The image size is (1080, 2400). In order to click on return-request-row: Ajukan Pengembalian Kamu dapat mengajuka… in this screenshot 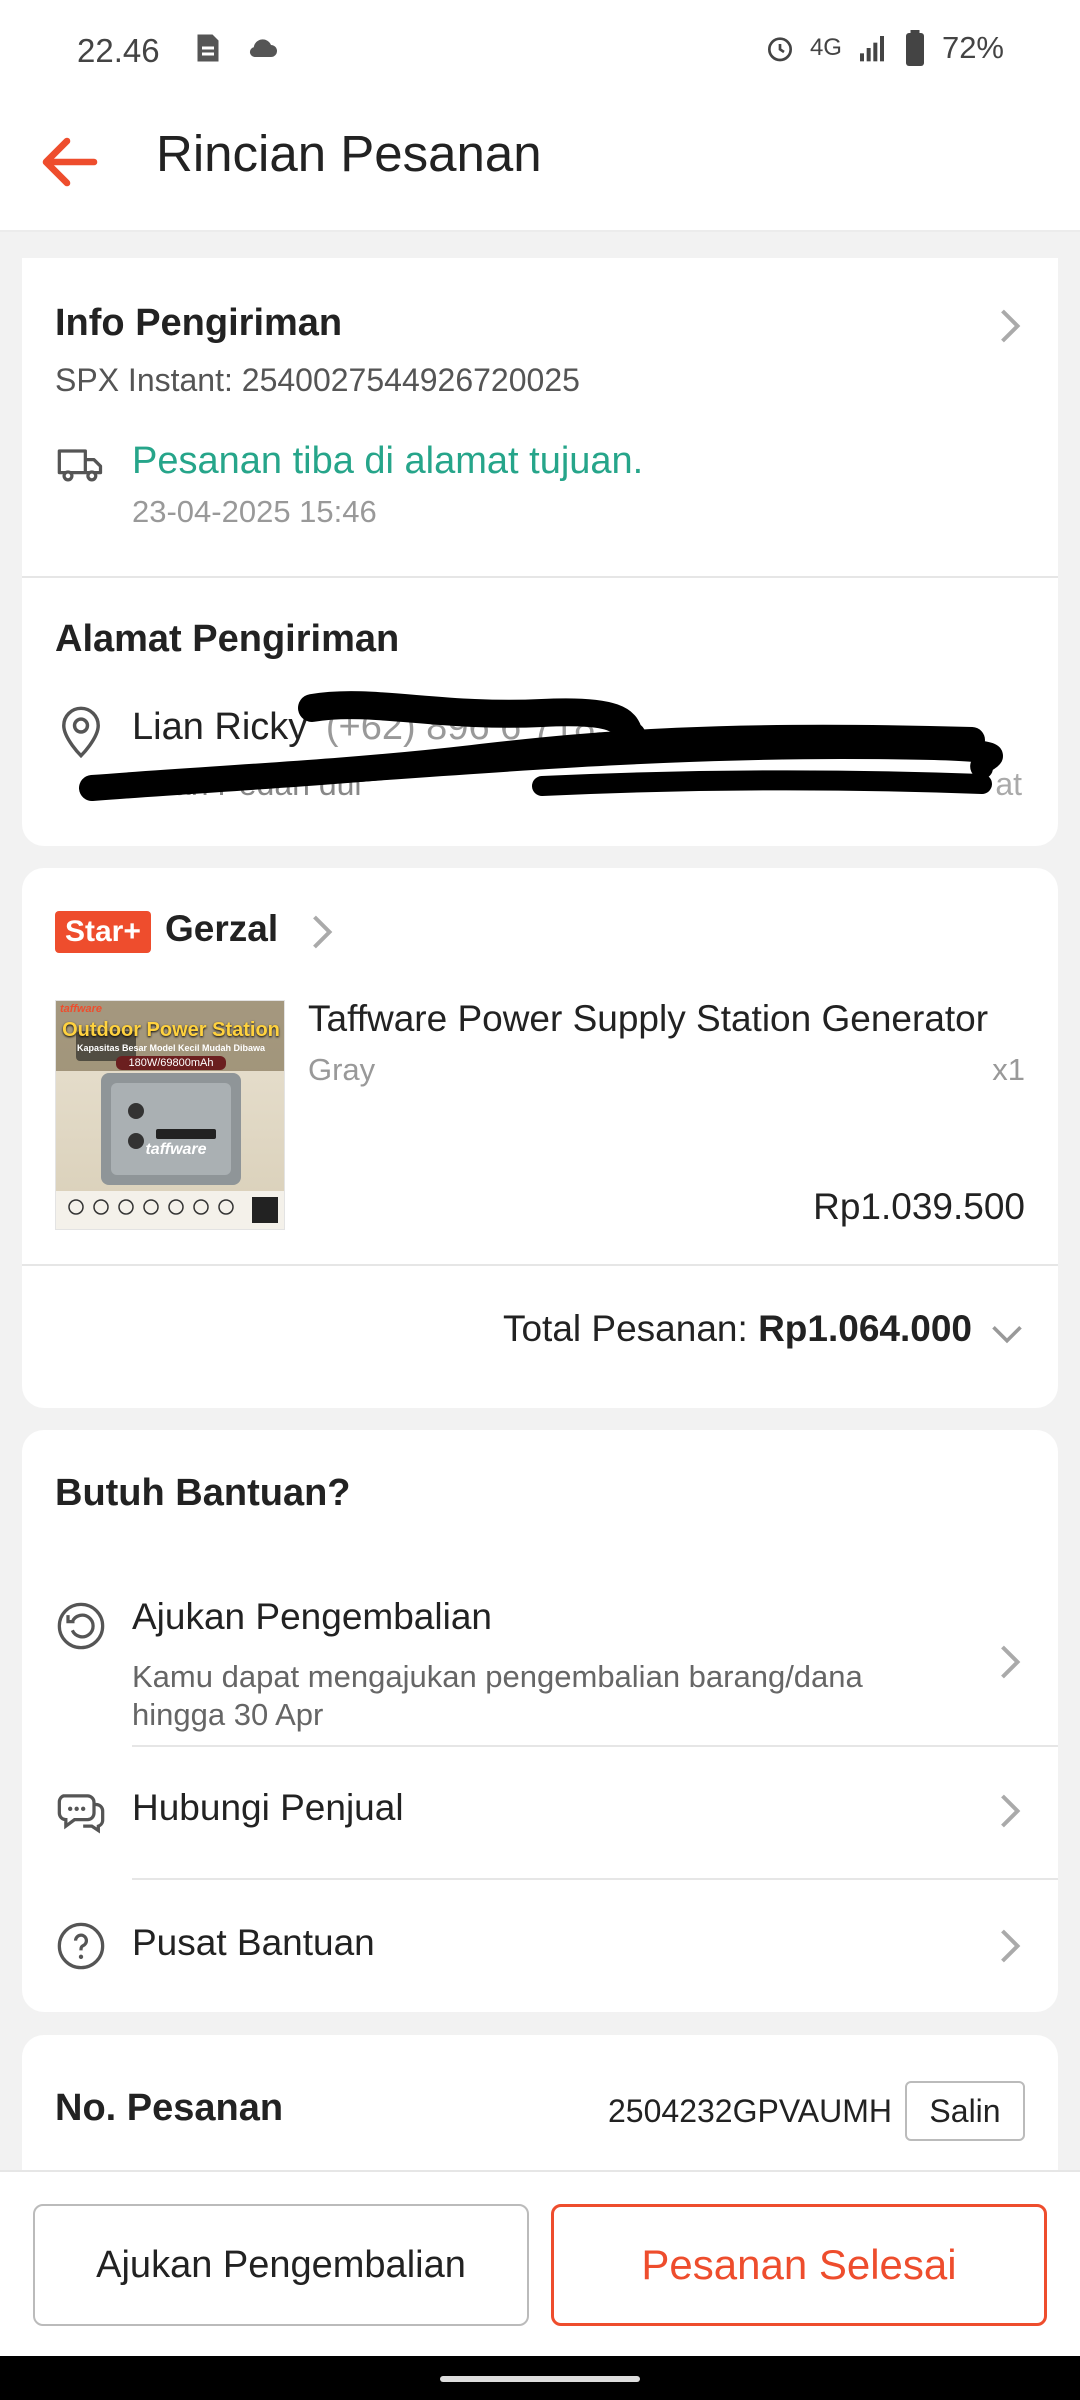, I will do `click(540, 1647)`.